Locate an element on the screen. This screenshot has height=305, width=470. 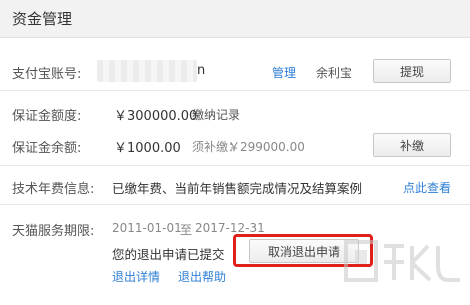
manage-link: 管理 is located at coordinates (284, 72).